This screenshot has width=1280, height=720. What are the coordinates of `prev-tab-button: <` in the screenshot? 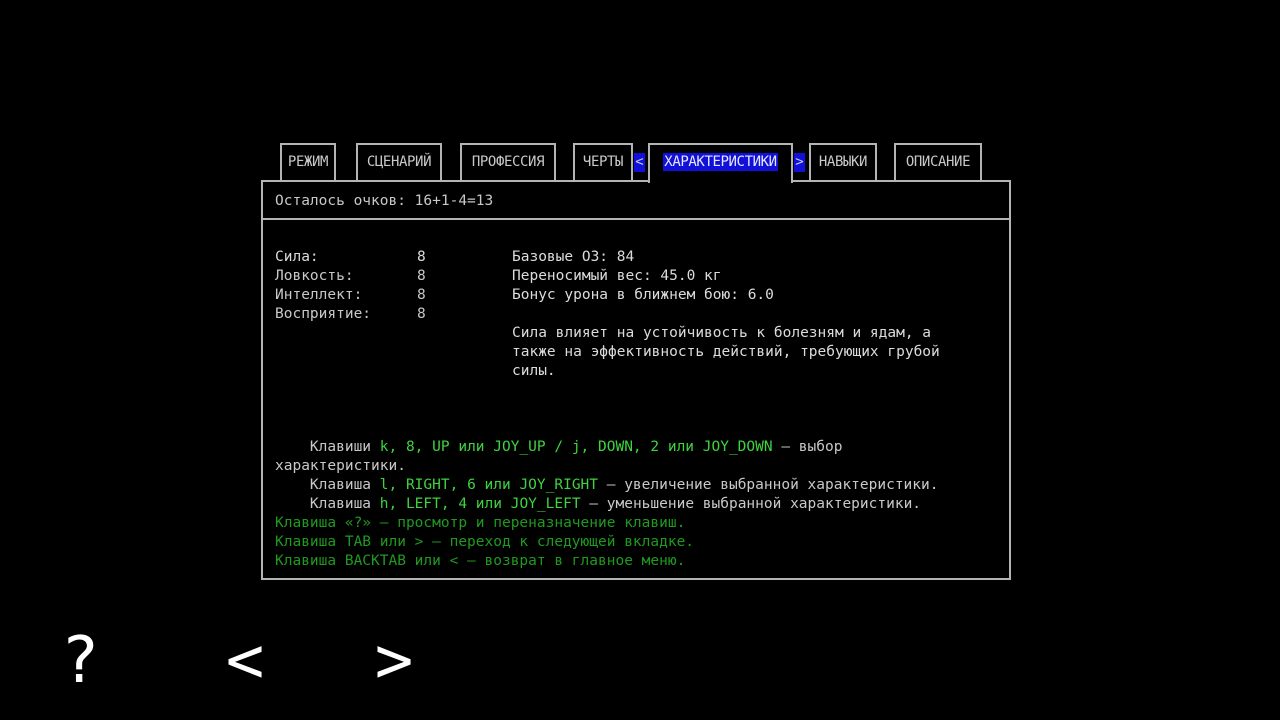 It's located at (245, 661).